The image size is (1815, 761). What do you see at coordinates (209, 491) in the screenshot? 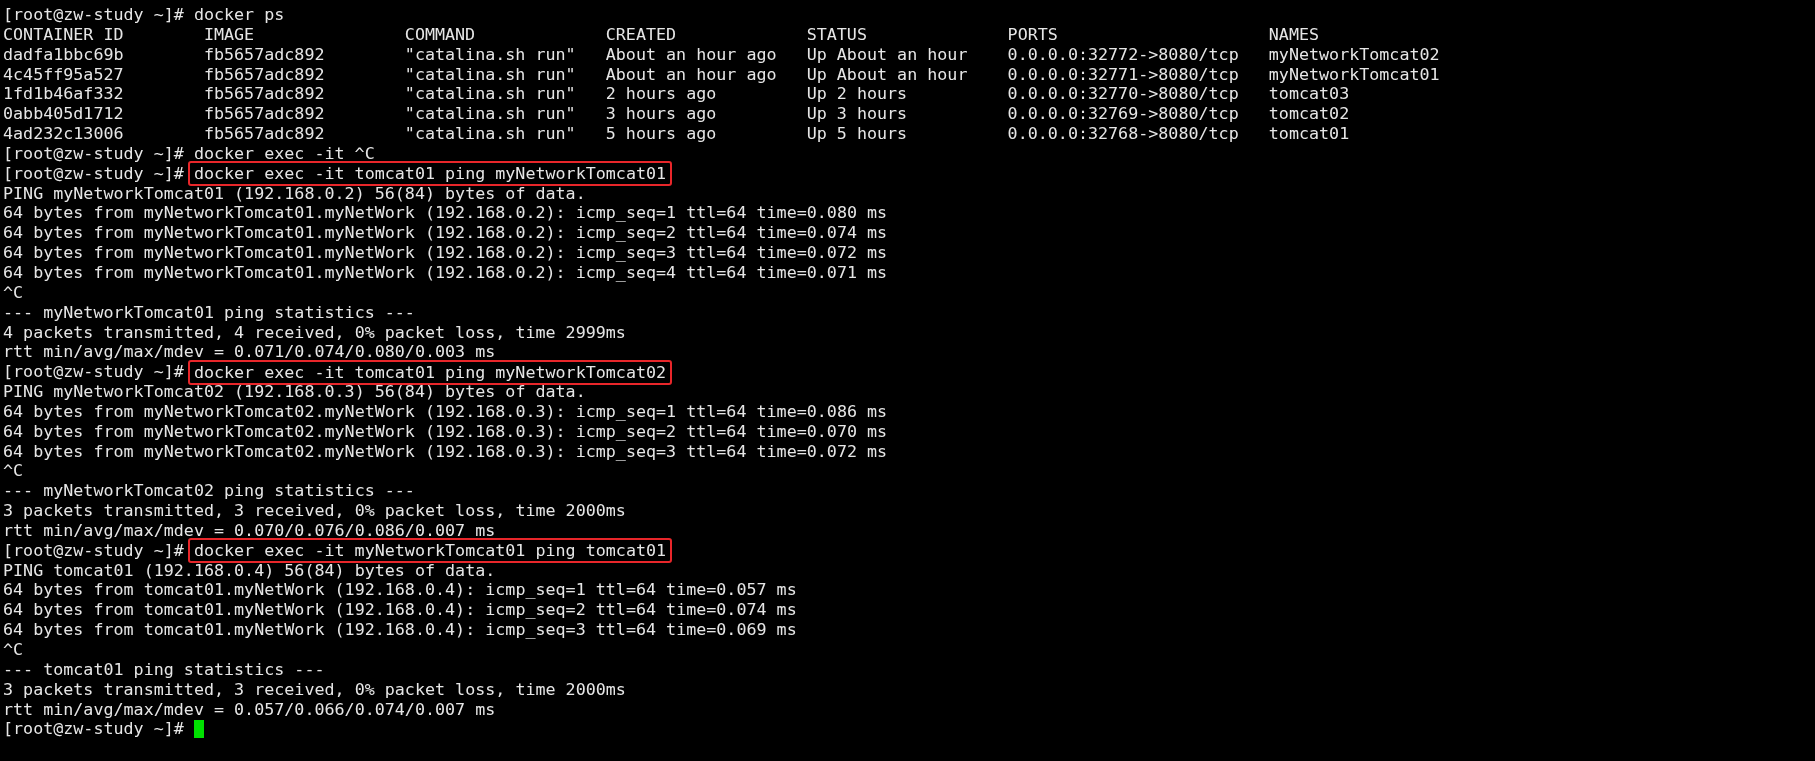
I see `output-line: --- myNetworkTomcat02 ping statistics ---` at bounding box center [209, 491].